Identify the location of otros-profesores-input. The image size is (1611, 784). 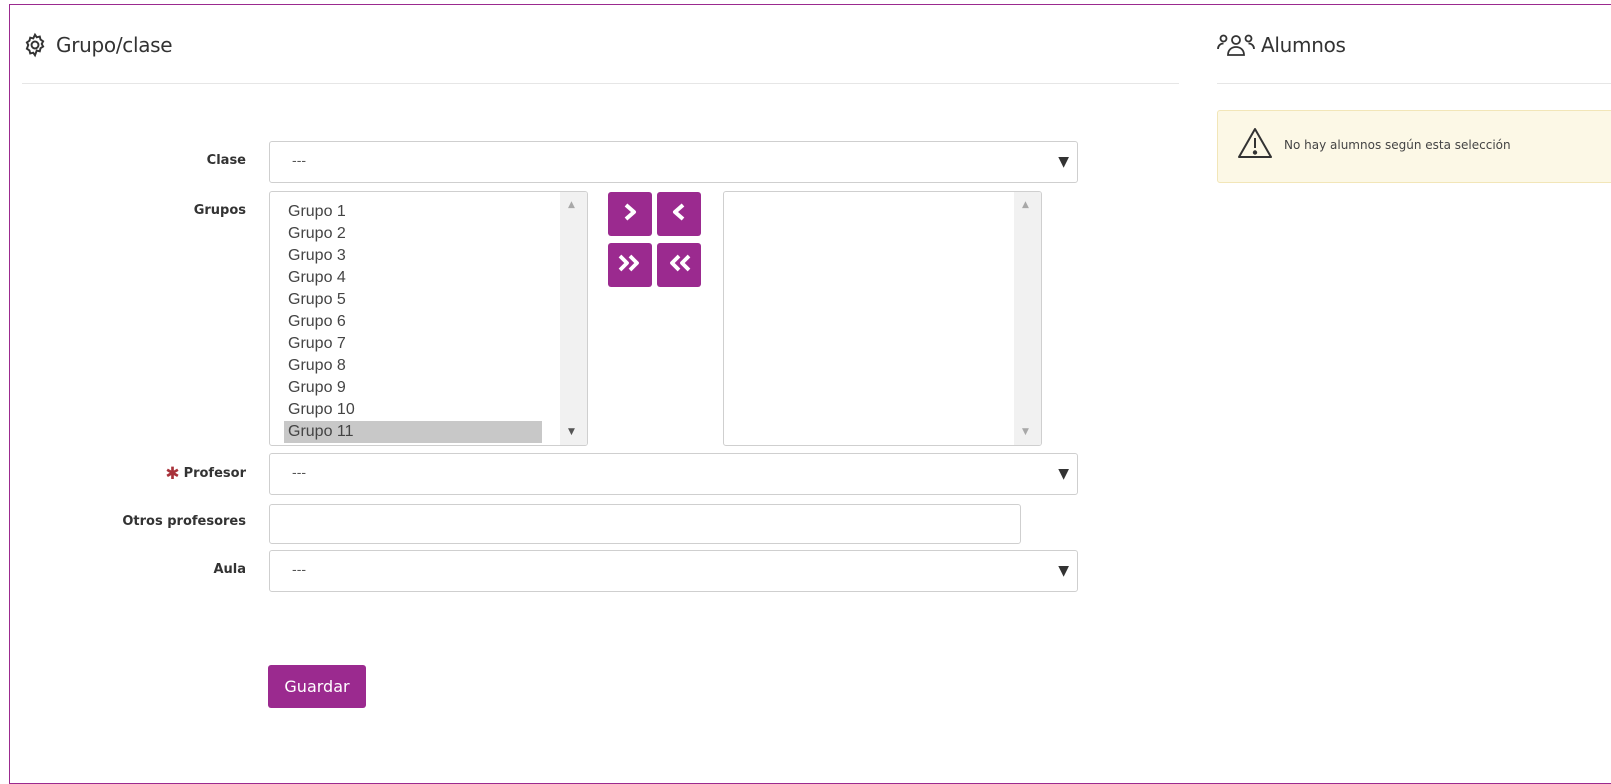
(645, 524).